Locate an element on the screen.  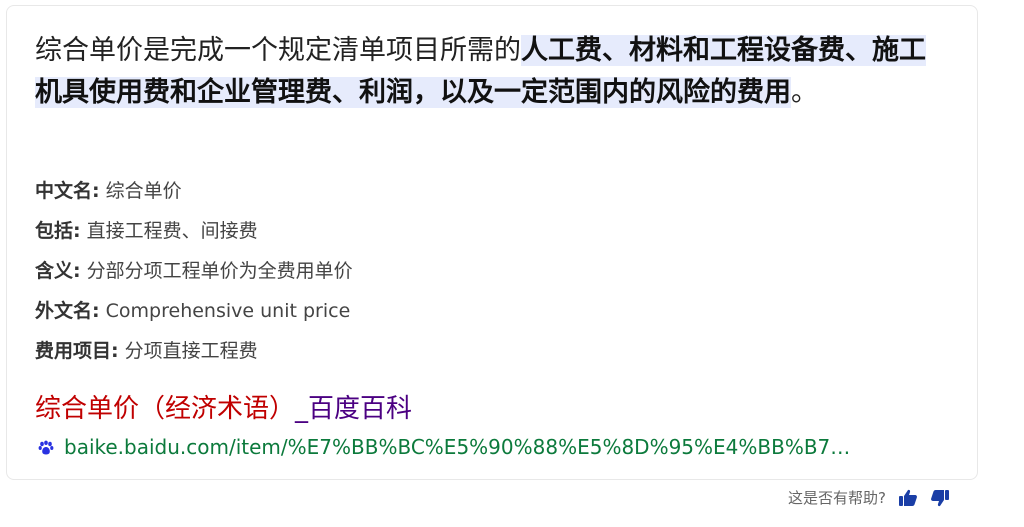
fact-foreign-name: 外文名: Comprehensive unit price is located at coordinates (194, 316).